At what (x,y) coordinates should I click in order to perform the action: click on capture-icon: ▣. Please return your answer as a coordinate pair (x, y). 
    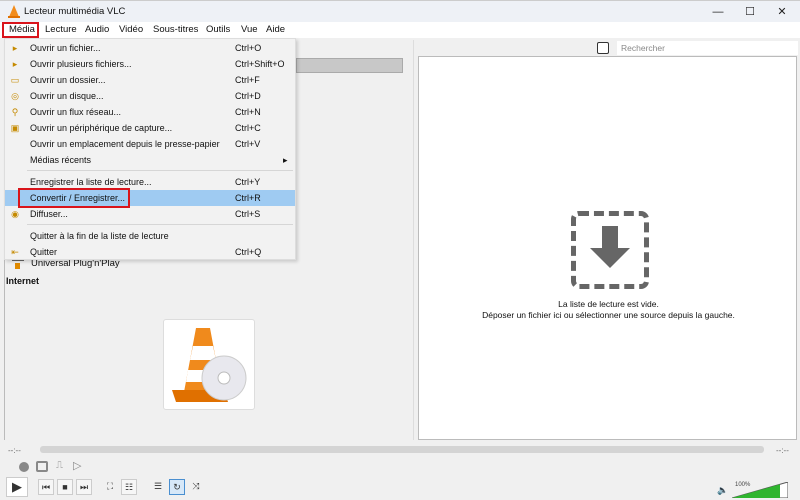
    Looking at the image, I should click on (15, 128).